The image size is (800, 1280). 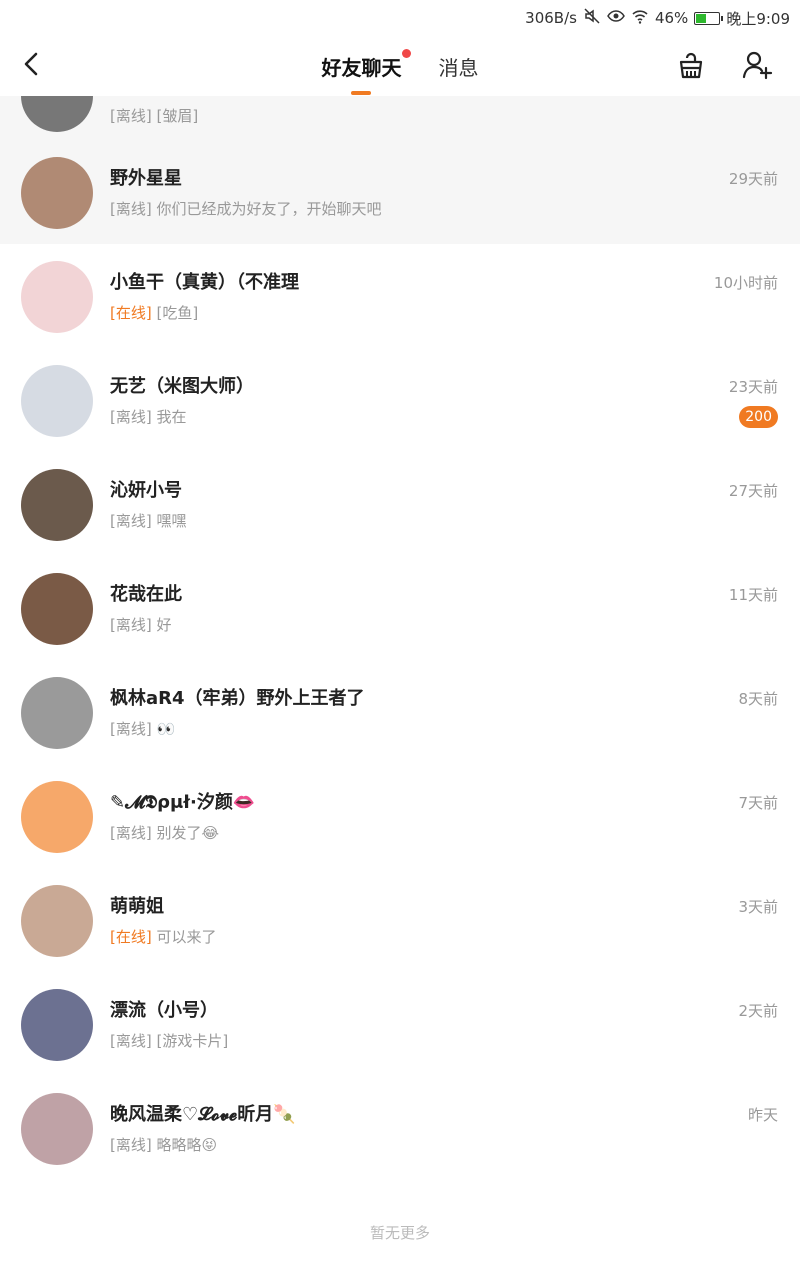 What do you see at coordinates (186, 937) in the screenshot?
I see `message-text: 可以来了` at bounding box center [186, 937].